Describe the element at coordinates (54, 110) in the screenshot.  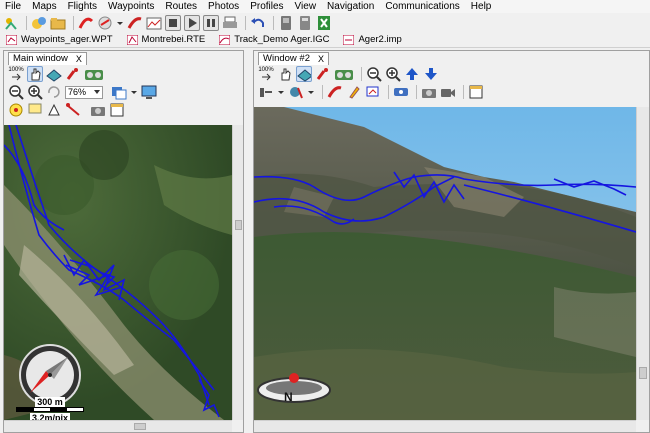
I see `waypoint-edit-icon` at that location.